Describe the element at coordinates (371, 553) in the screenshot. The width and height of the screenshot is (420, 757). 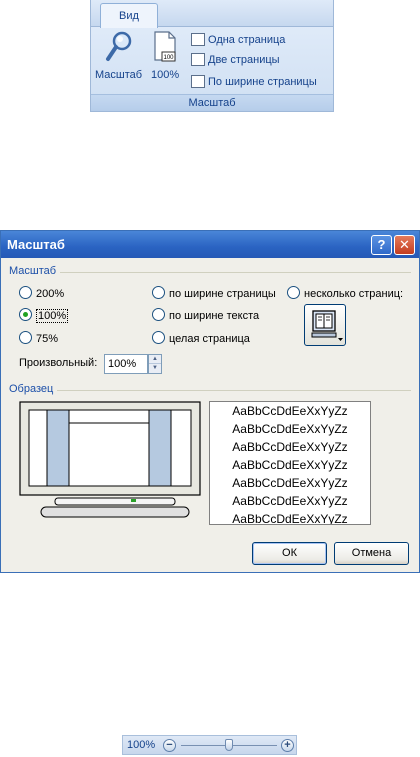
I see `cancel-button: Отмена` at that location.